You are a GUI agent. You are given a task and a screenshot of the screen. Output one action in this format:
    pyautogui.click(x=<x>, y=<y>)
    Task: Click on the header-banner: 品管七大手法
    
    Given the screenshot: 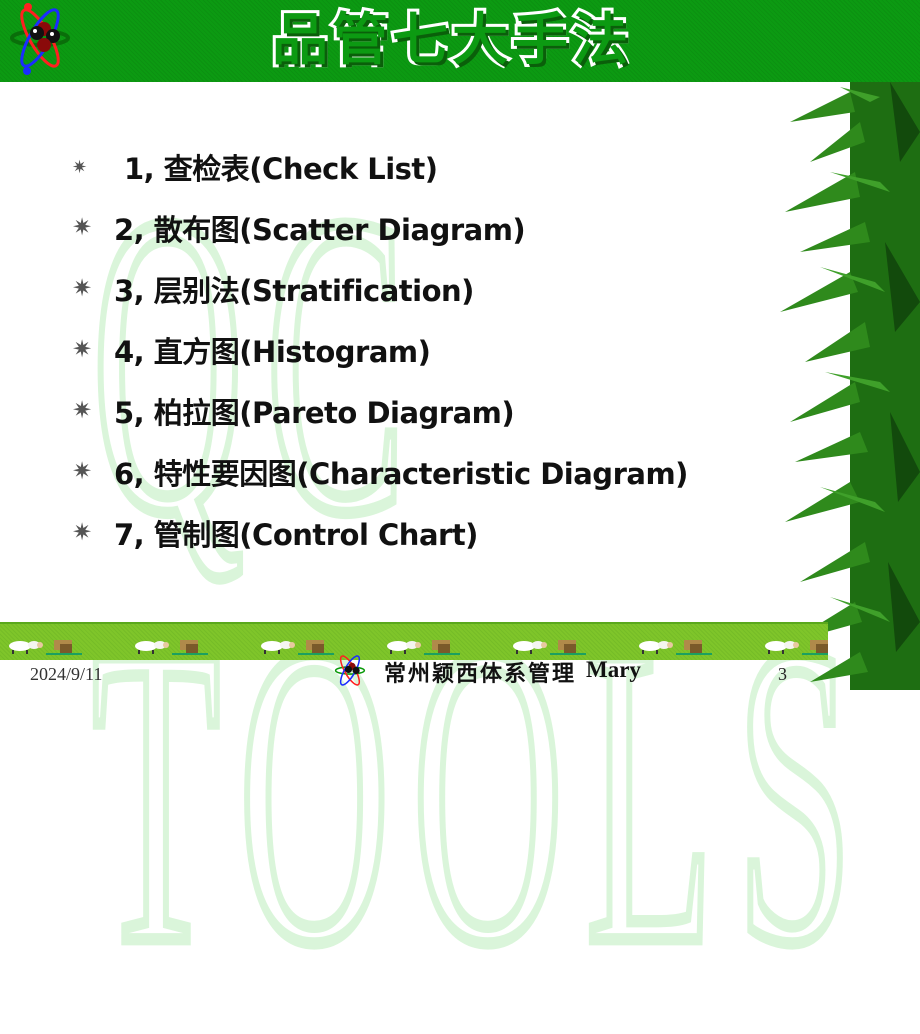 What is the action you would take?
    pyautogui.click(x=460, y=41)
    